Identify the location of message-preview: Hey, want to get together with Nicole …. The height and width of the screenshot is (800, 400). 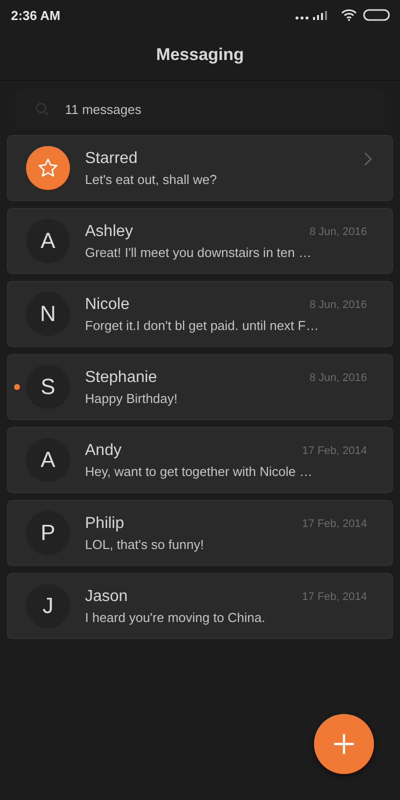
(199, 471).